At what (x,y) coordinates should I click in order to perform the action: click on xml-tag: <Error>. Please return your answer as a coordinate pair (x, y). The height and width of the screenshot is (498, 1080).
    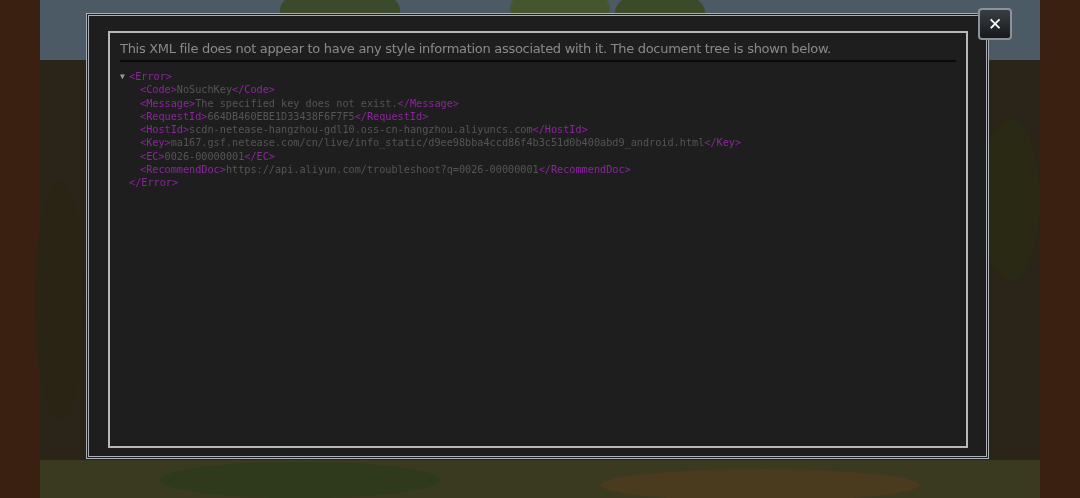
    Looking at the image, I should click on (150, 77).